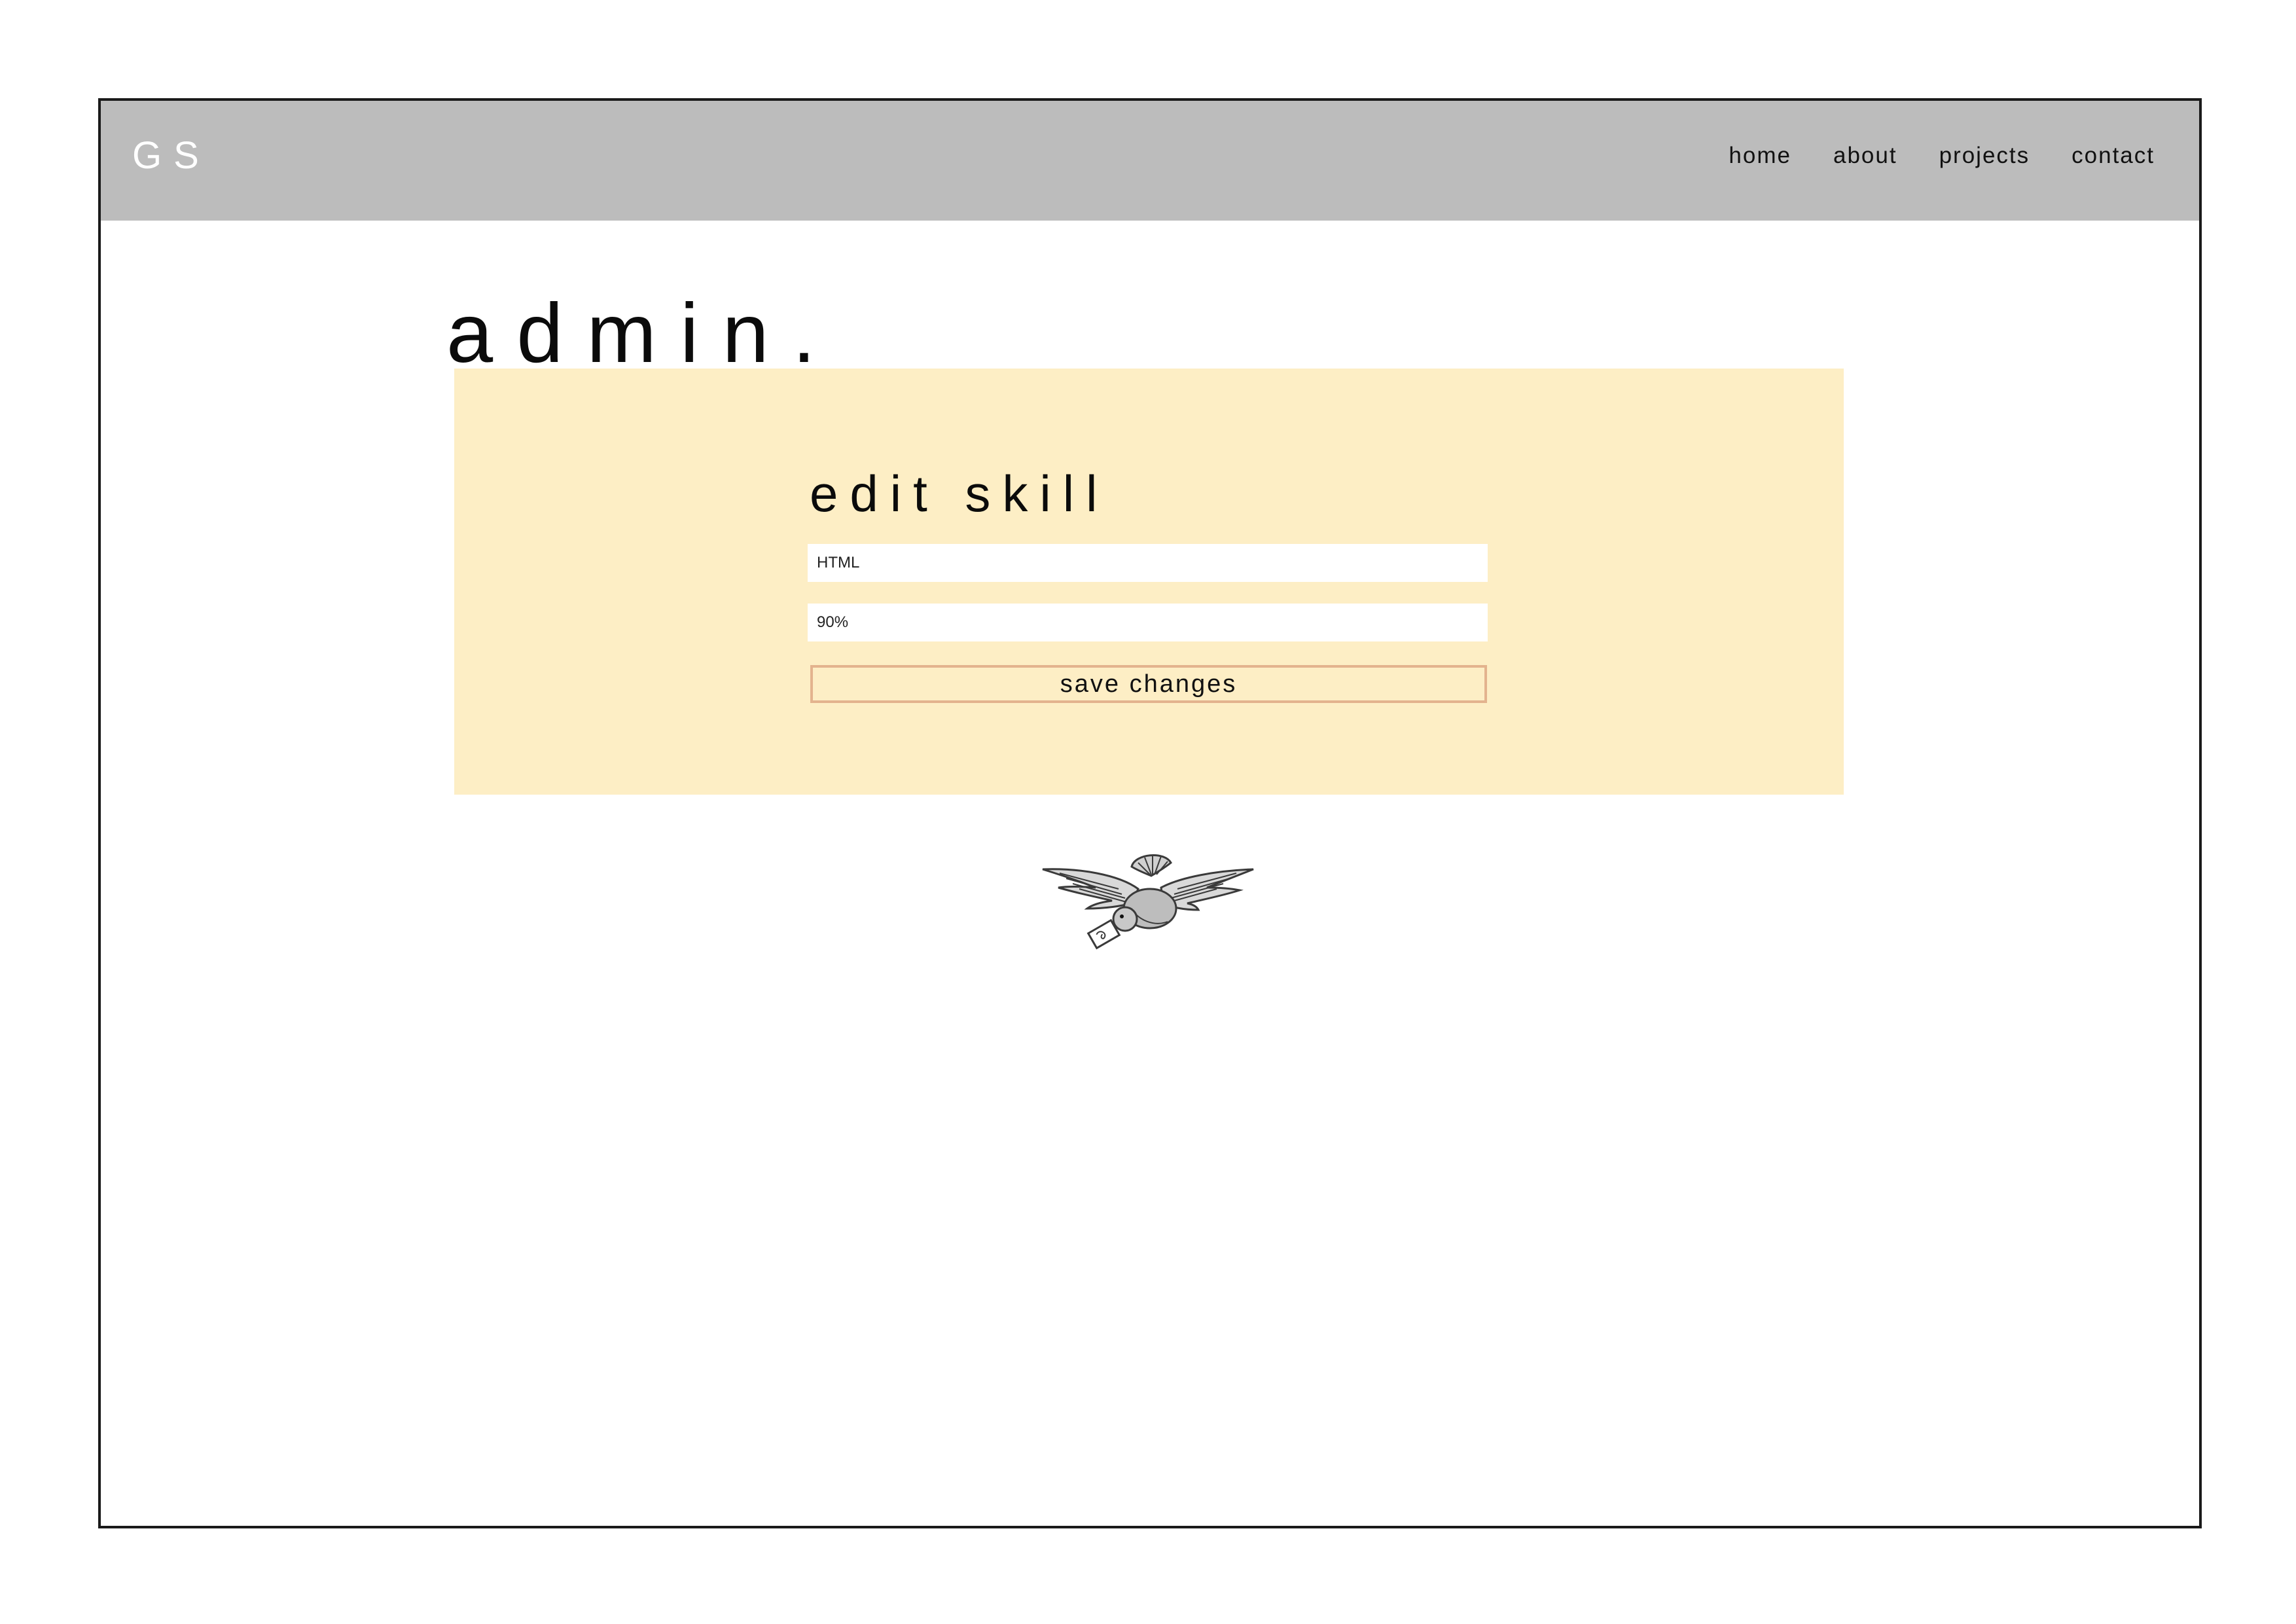  I want to click on form-heading: edit skill, so click(959, 493).